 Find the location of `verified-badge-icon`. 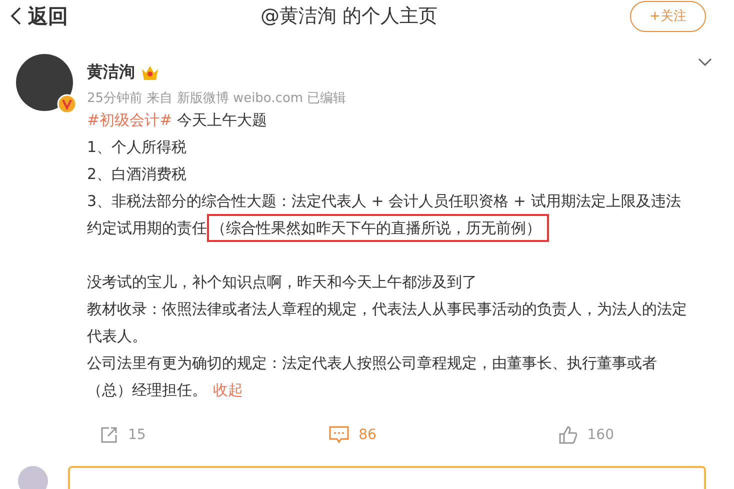

verified-badge-icon is located at coordinates (67, 104).